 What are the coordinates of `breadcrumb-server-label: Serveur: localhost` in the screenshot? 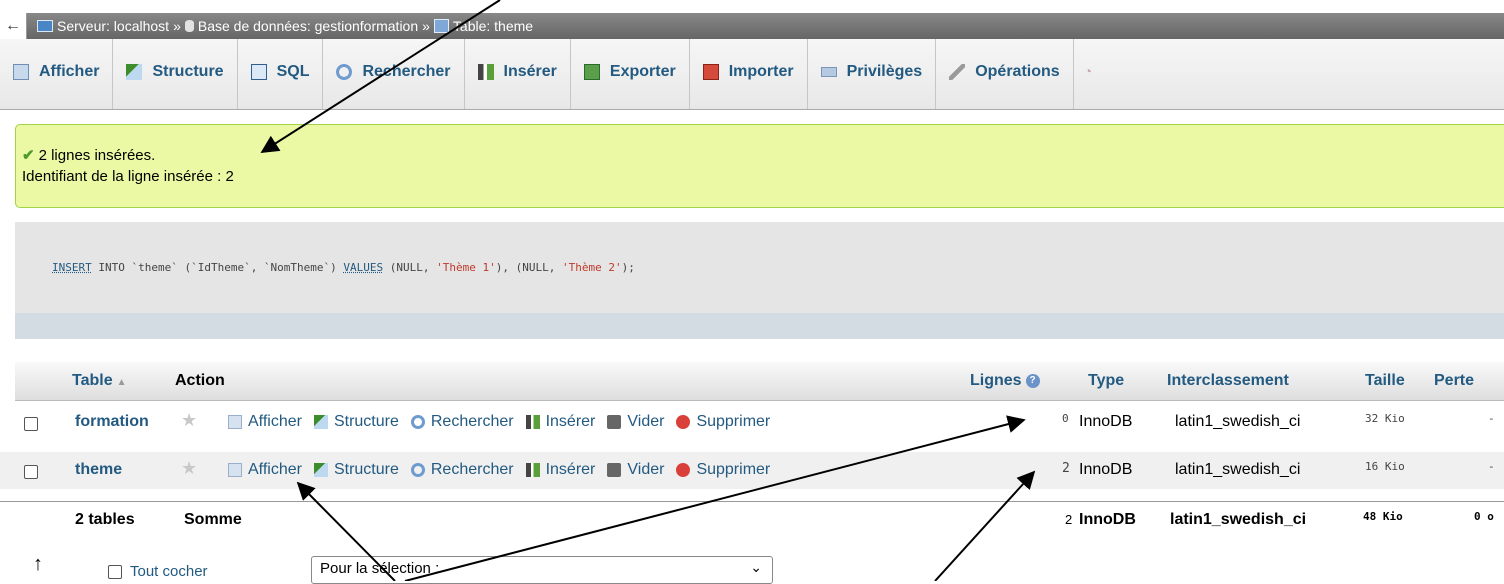 It's located at (113, 26).